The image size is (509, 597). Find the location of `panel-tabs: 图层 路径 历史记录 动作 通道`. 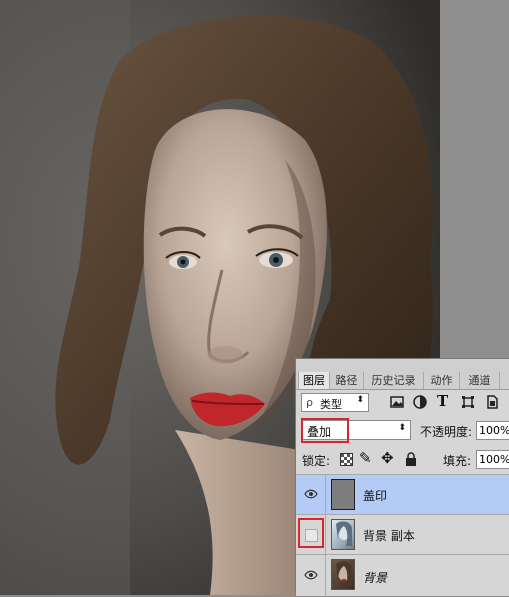

panel-tabs: 图层 路径 历史记录 动作 通道 is located at coordinates (402, 374).